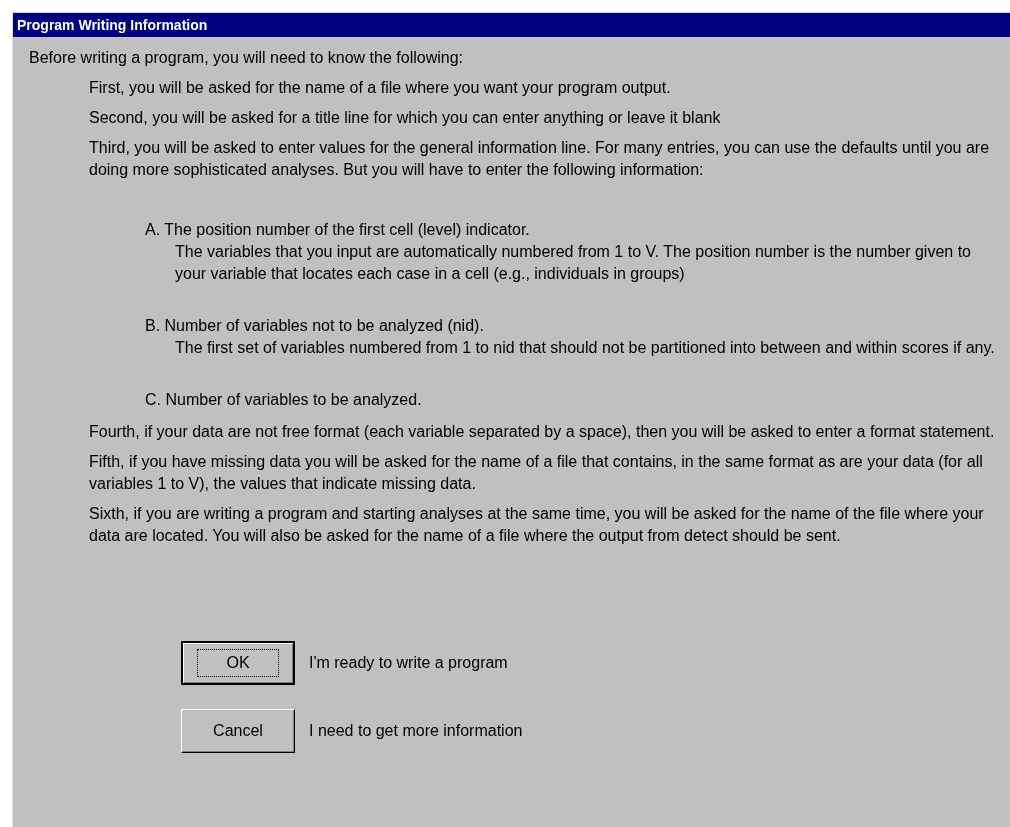 The image size is (1010, 827). What do you see at coordinates (537, 525) in the screenshot?
I see `instruction-text: Sixth, if you are writing a program and starting analyses at the same time, you will be asked for the name of the file where your data are located. You will also be asked for the name of a file where the output from detect should be sent.` at bounding box center [537, 525].